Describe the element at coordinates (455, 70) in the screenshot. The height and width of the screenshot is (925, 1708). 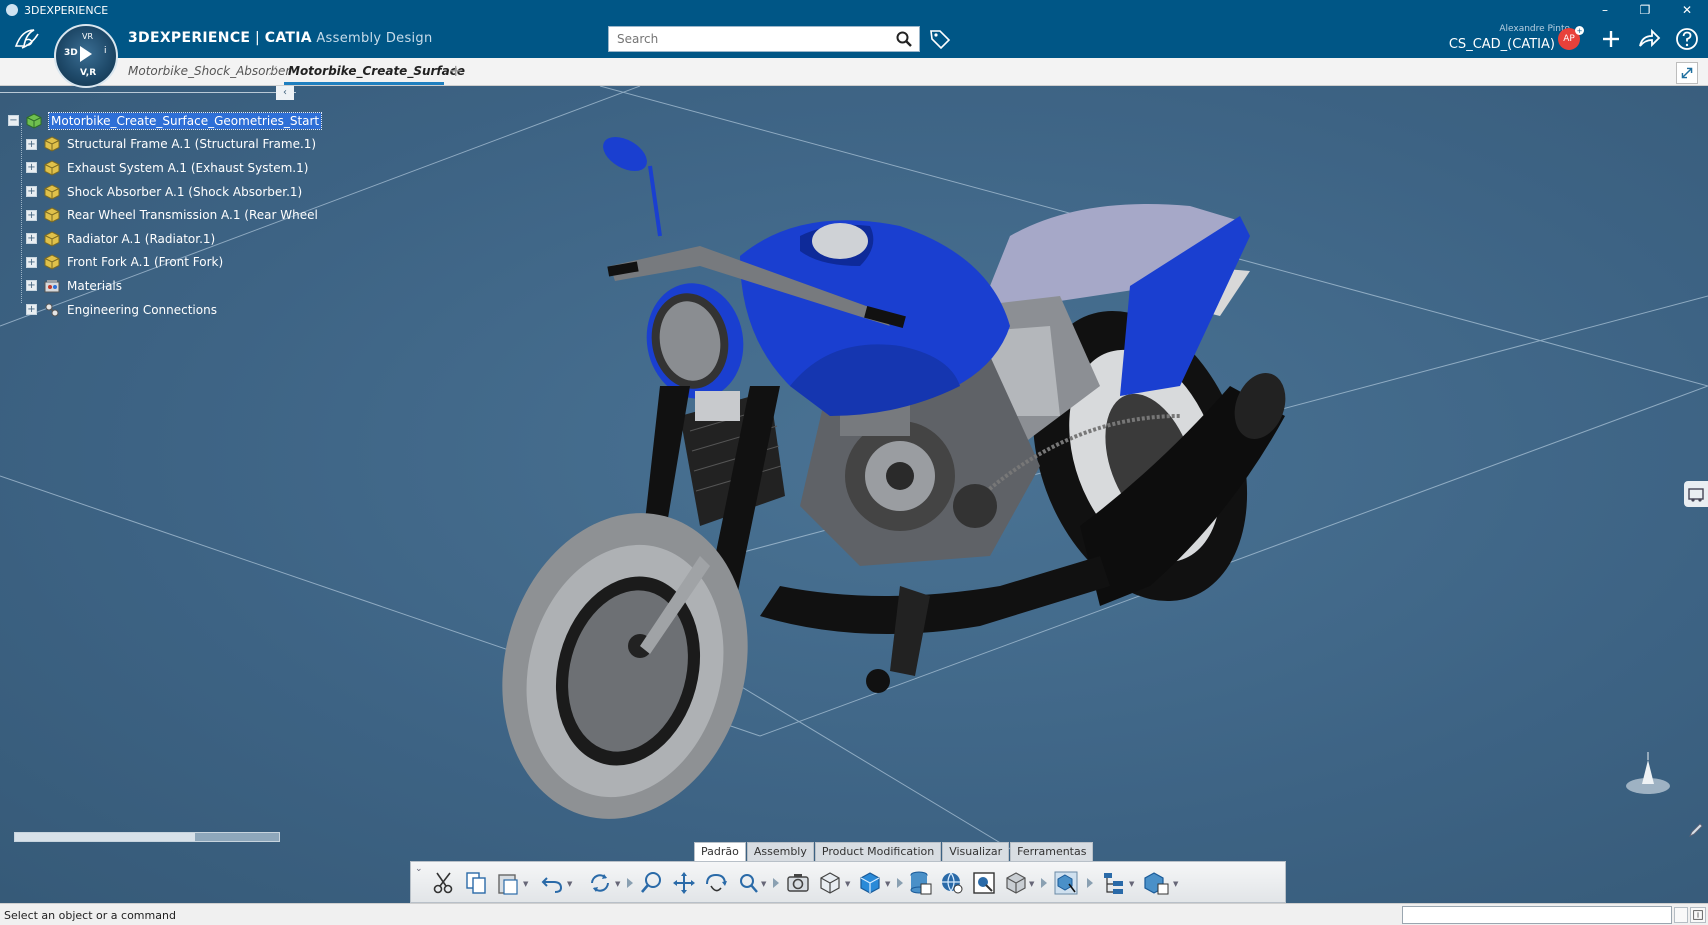
I see `add-tab-button: +` at that location.